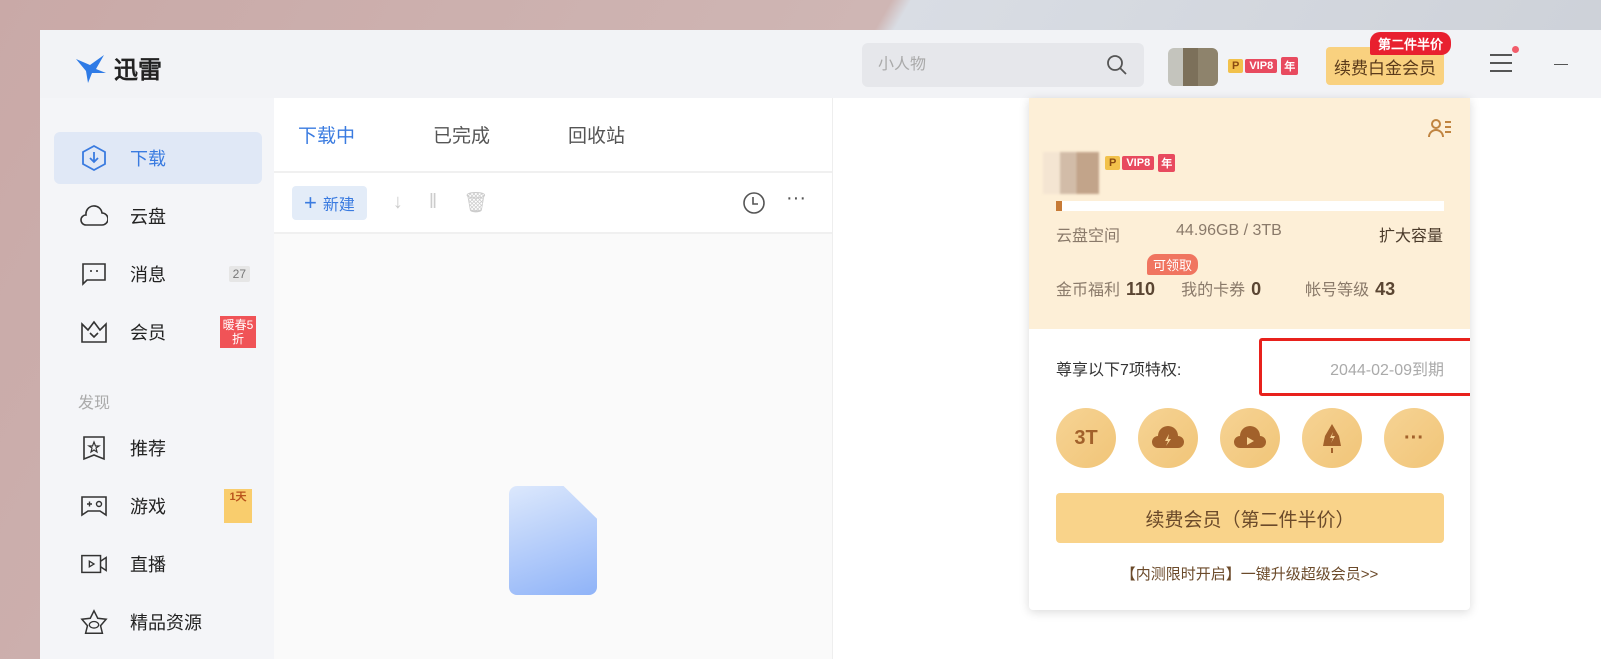  What do you see at coordinates (1440, 128) in the screenshot?
I see `profile-list-icon` at bounding box center [1440, 128].